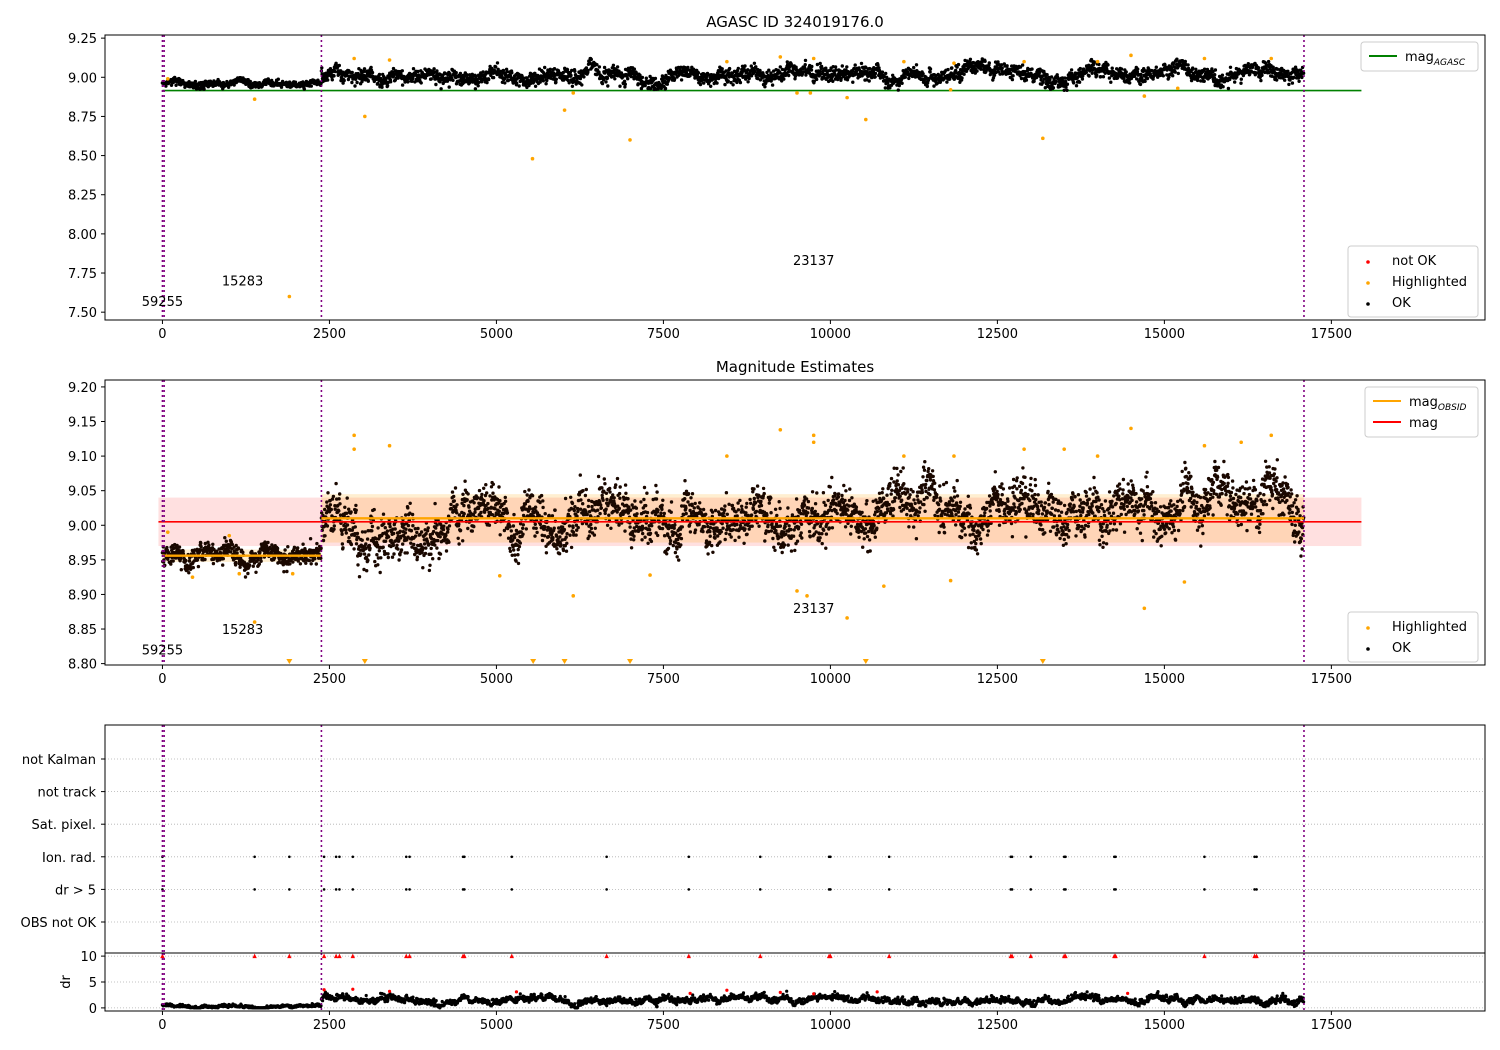 The height and width of the screenshot is (1050, 1500). Describe the element at coordinates (1414, 261) in the screenshot. I see `legend-label: not OK` at that location.